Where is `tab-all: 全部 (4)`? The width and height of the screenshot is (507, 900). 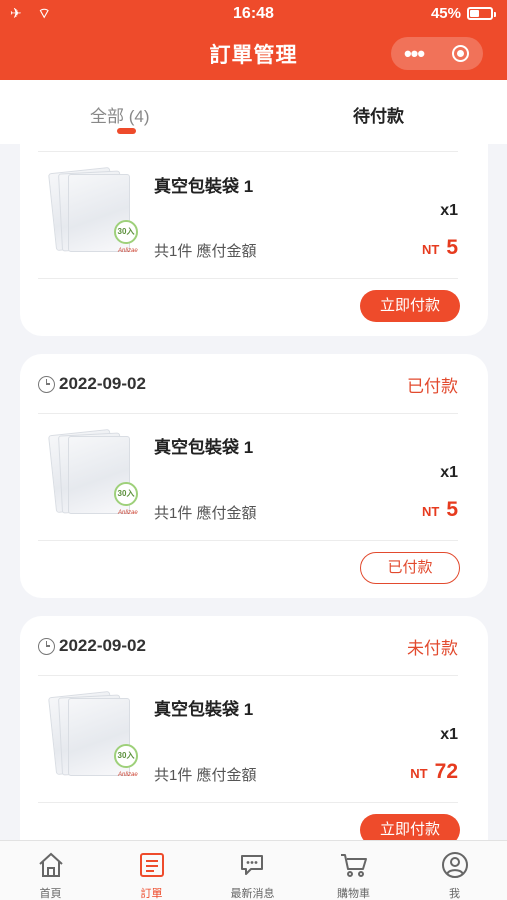
tab-all: 全部 (4) is located at coordinates (120, 114).